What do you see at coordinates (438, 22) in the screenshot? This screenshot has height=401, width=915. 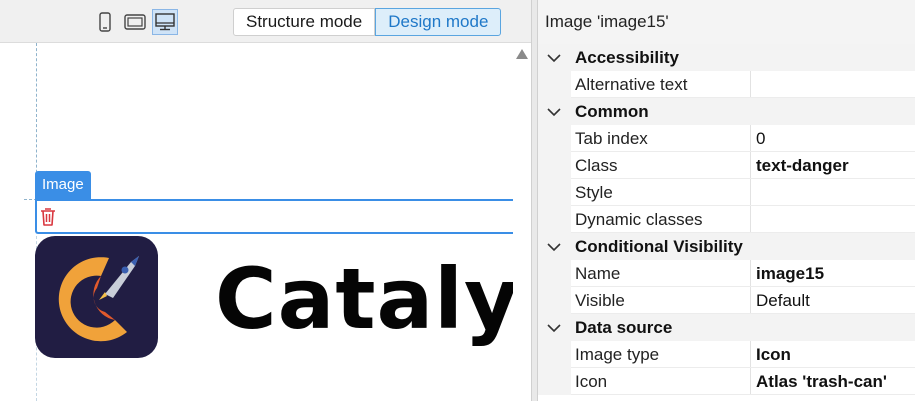 I see `design-mode-button: Design mode` at bounding box center [438, 22].